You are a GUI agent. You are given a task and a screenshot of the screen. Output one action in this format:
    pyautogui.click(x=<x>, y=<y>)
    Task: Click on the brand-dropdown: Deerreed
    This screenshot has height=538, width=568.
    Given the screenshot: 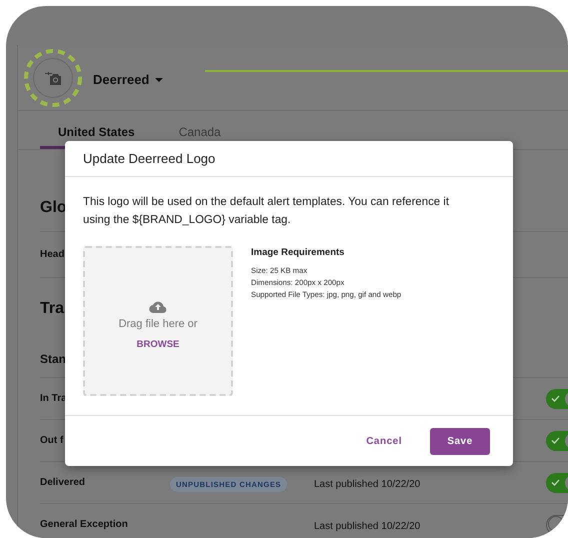 What is the action you would take?
    pyautogui.click(x=128, y=79)
    